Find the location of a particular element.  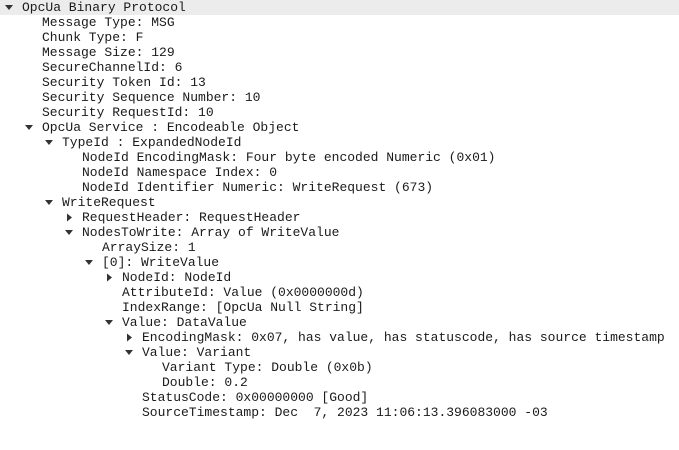

tree-row-label: [0]: WriteValue is located at coordinates (161, 262).